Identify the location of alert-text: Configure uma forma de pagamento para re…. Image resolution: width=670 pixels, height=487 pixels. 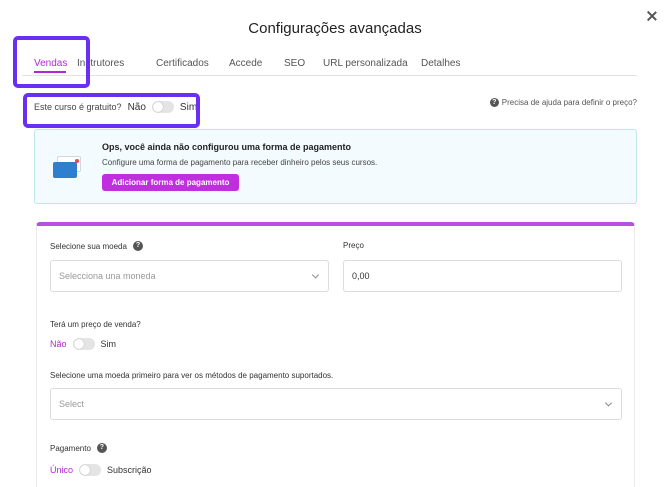
(240, 162).